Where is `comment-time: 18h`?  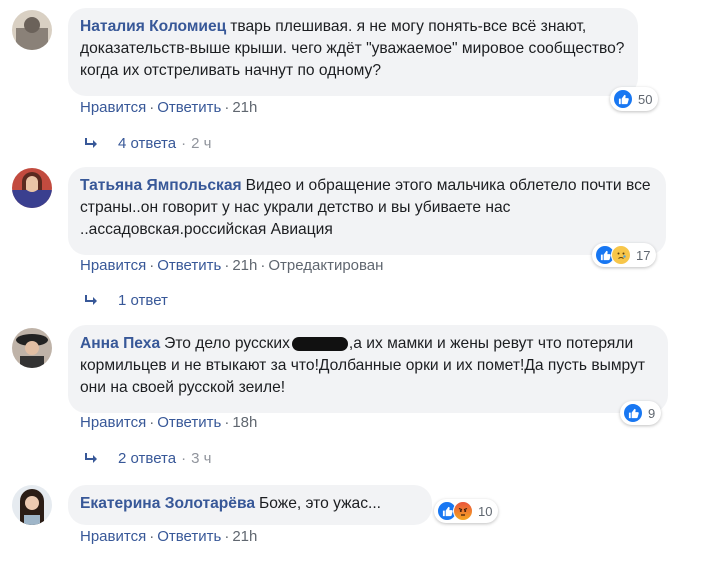
comment-time: 18h is located at coordinates (244, 422).